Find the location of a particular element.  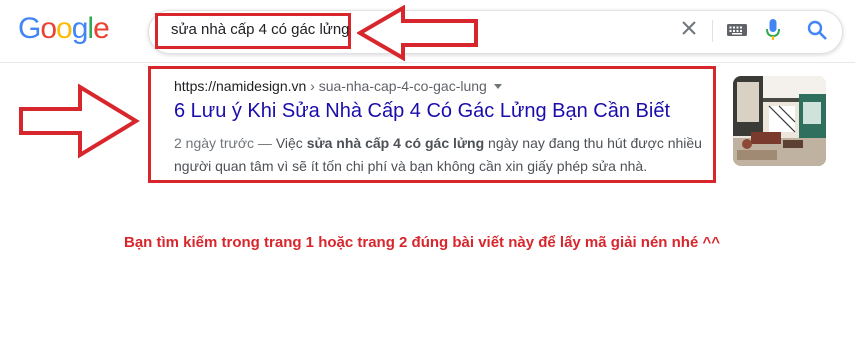

interior-thumbnail-image is located at coordinates (779, 121).